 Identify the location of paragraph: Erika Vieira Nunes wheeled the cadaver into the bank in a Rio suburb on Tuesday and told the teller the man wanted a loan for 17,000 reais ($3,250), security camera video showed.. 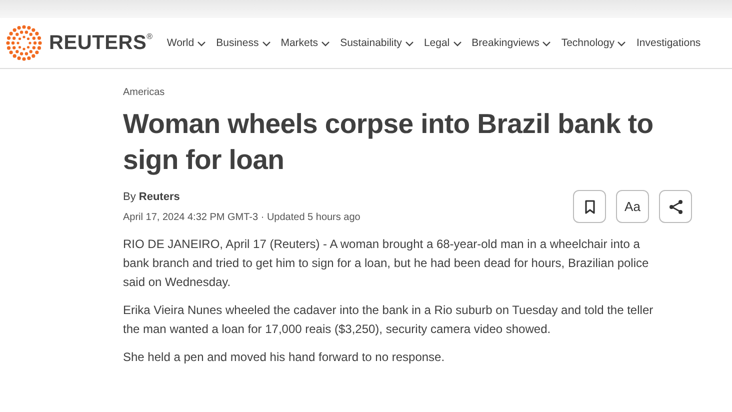
(388, 320).